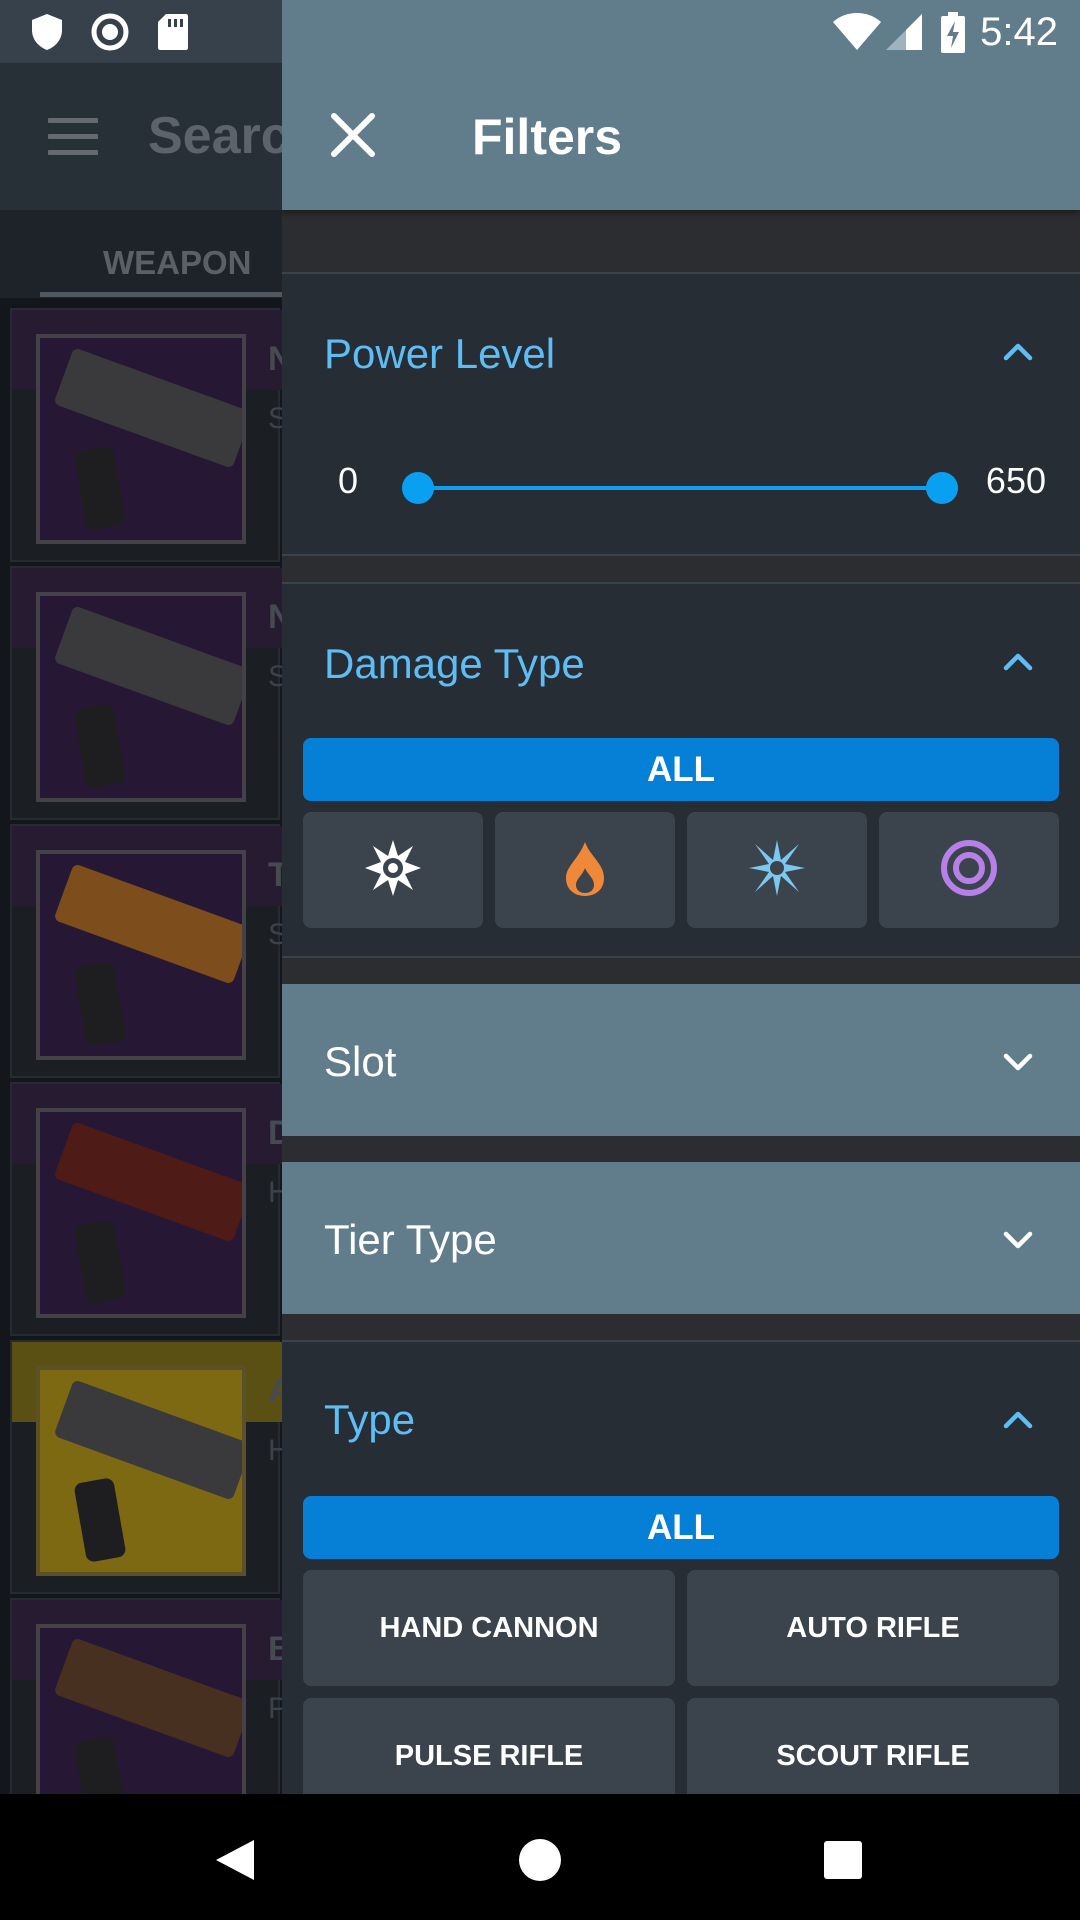 Image resolution: width=1080 pixels, height=1920 pixels. Describe the element at coordinates (369, 1420) in the screenshot. I see `type-title: Type` at that location.